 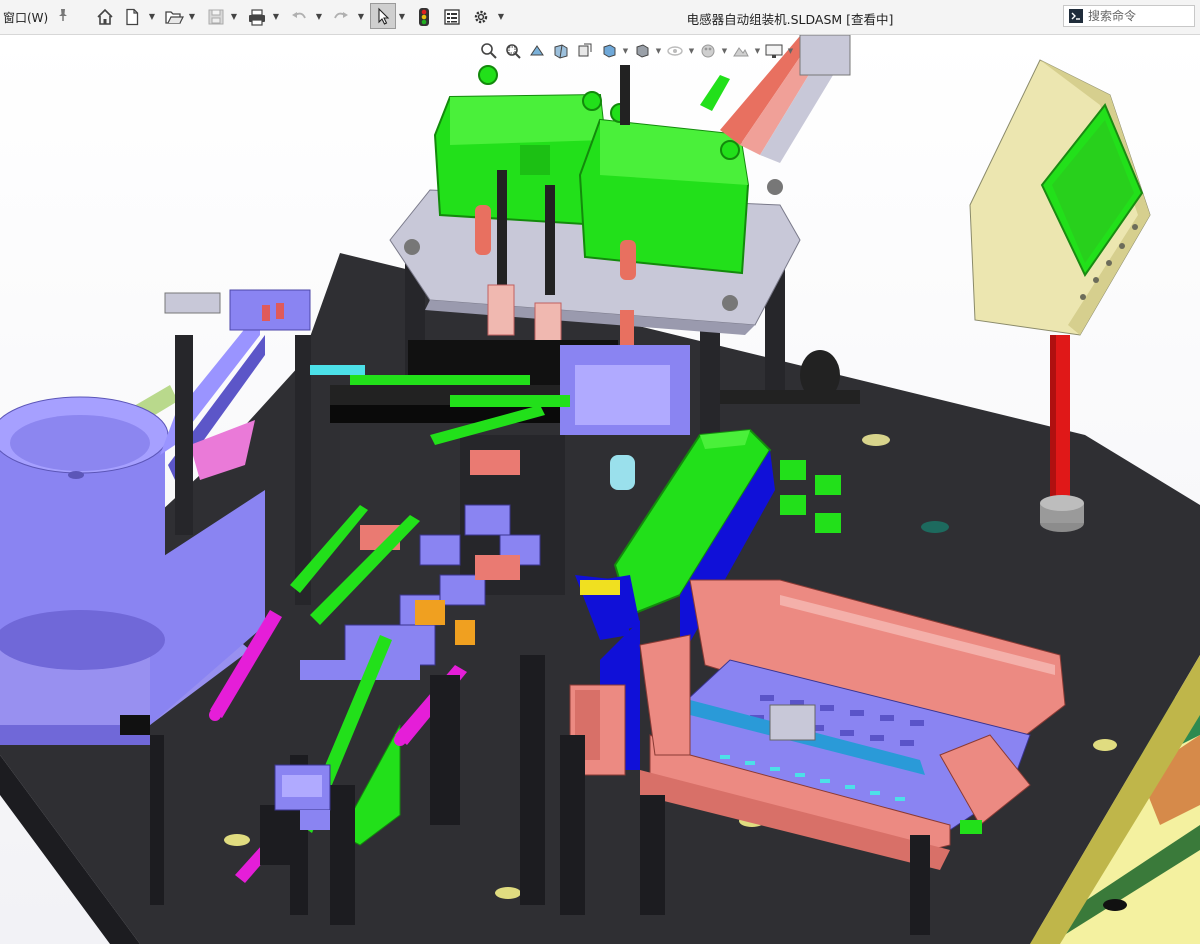 I want to click on hide-show-dropdown-icon: ▼, so click(x=691, y=51).